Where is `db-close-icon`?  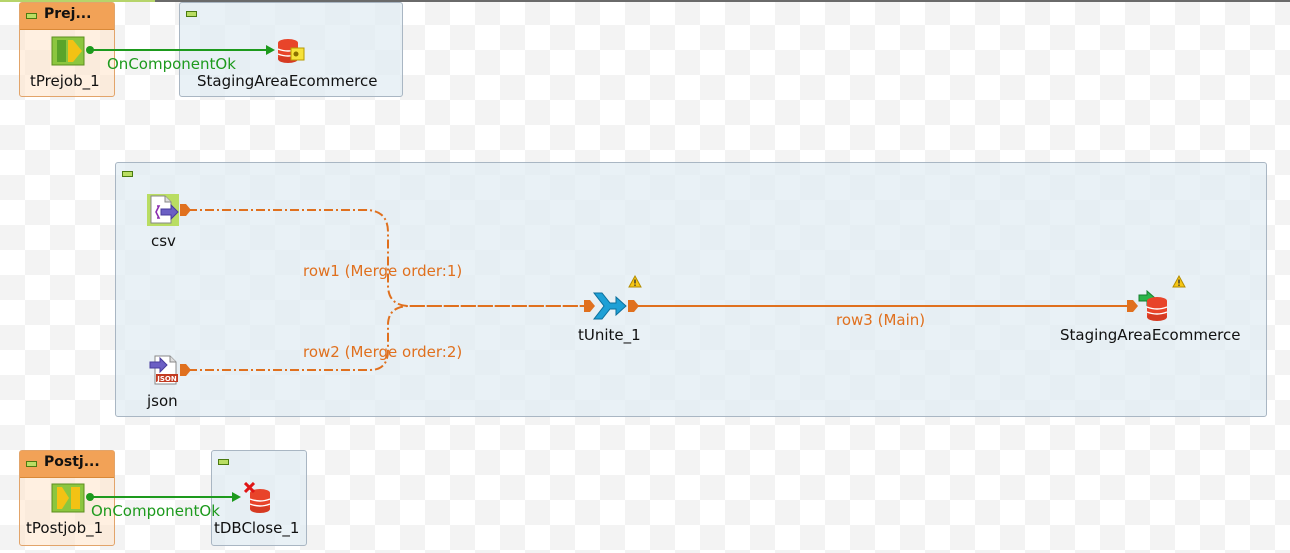
db-close-icon is located at coordinates (259, 498).